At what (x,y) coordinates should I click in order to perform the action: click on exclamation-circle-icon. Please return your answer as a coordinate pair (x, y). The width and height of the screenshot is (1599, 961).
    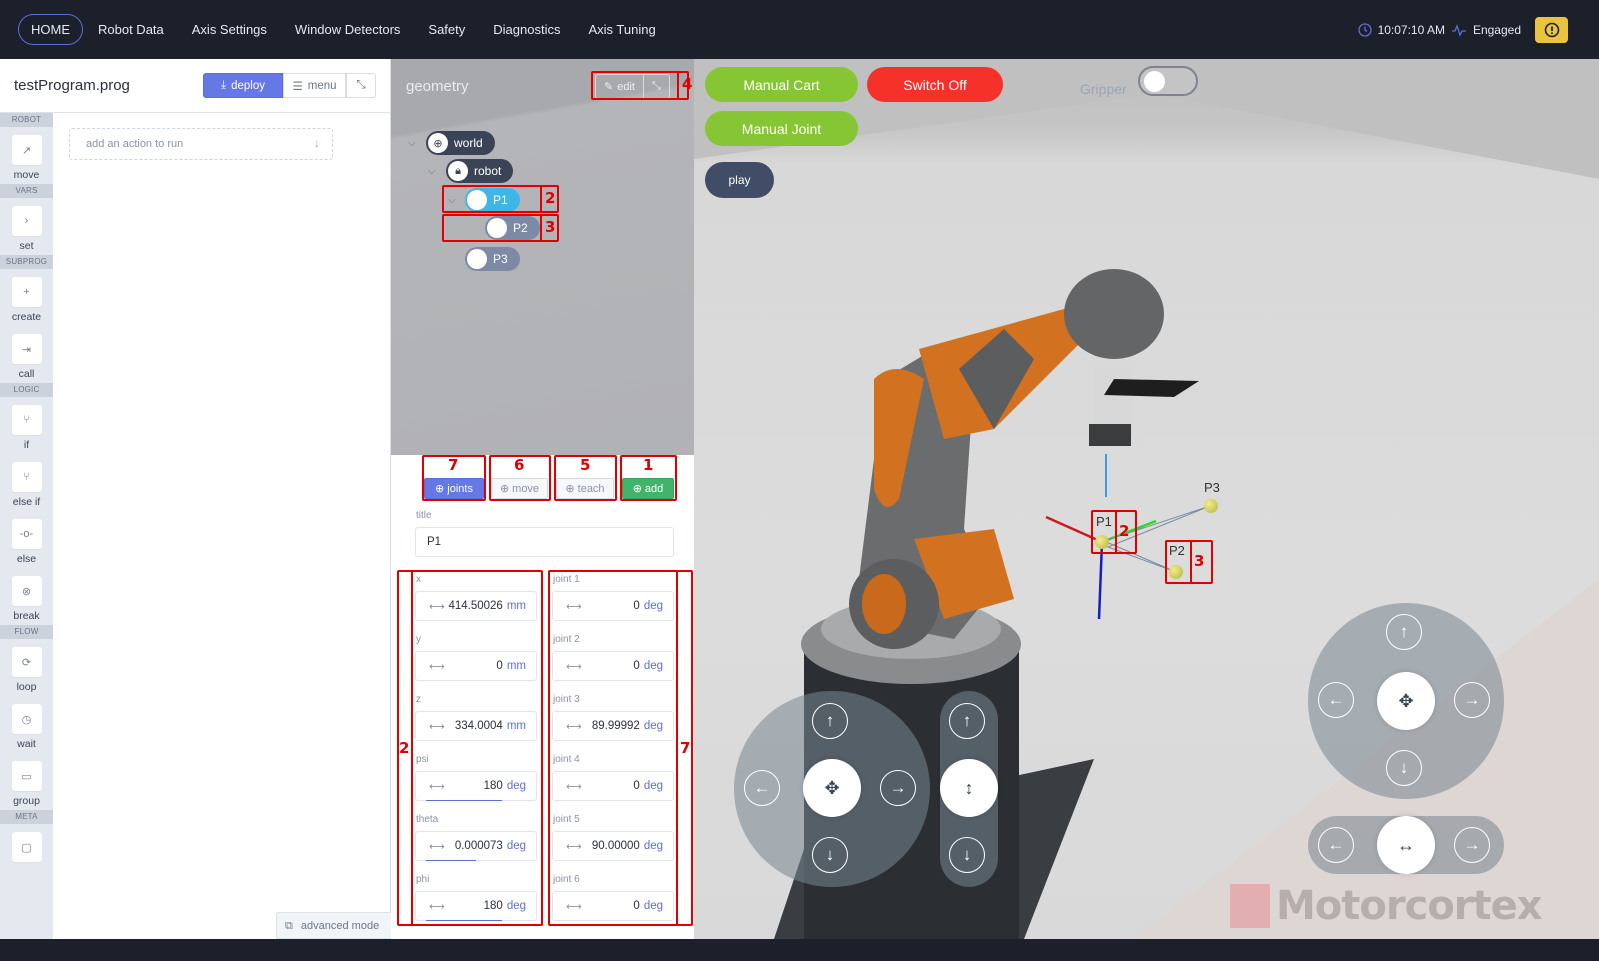
    Looking at the image, I should click on (1551, 30).